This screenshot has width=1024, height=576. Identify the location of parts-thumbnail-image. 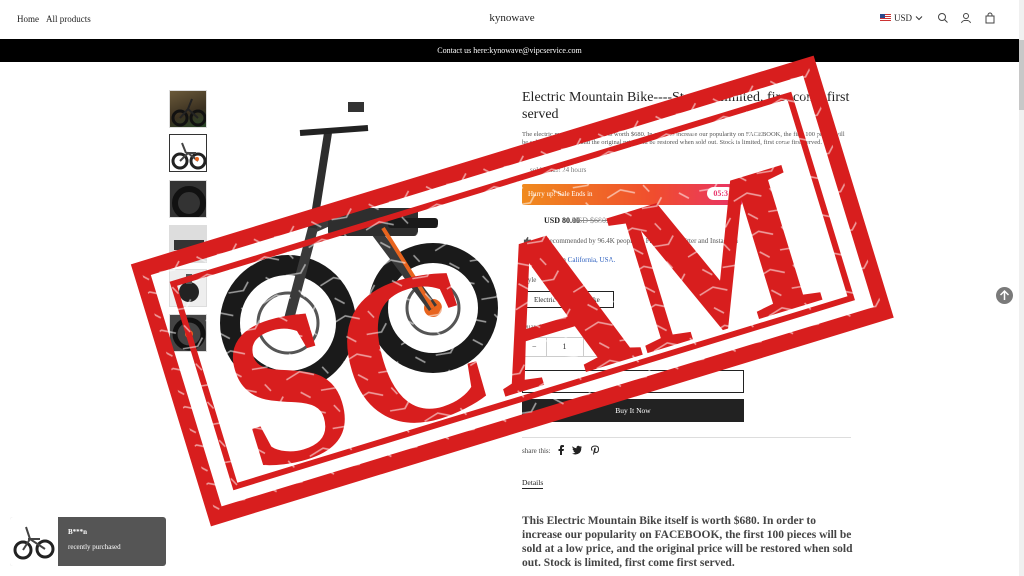
(189, 288).